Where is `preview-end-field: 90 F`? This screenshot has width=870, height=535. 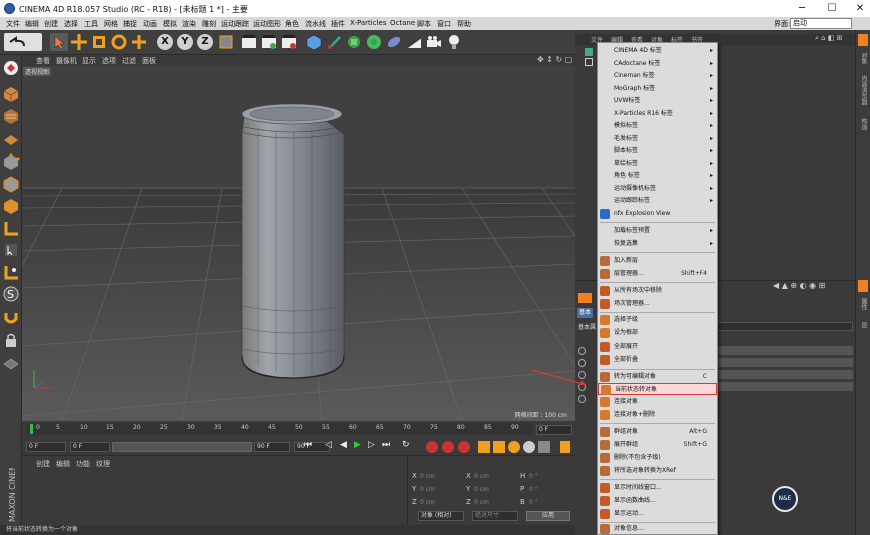 preview-end-field: 90 F is located at coordinates (272, 447).